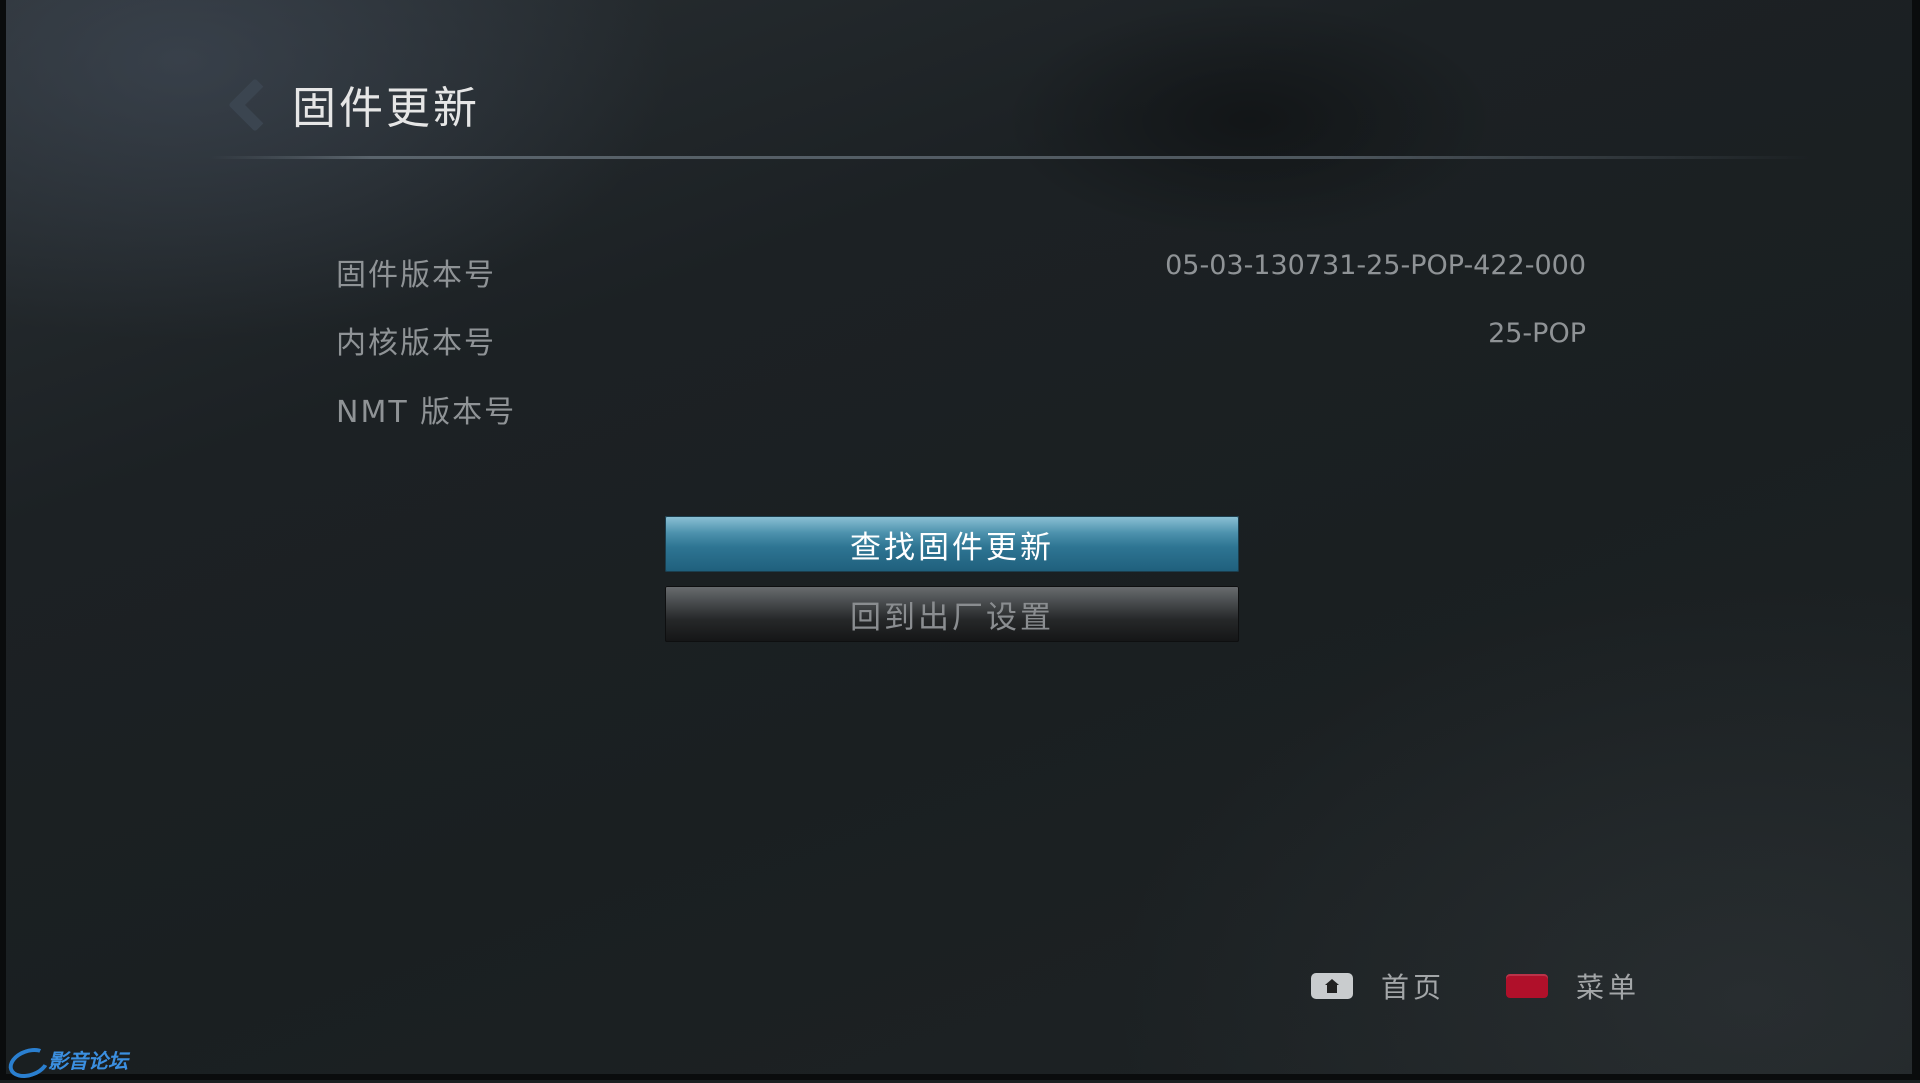 Image resolution: width=1920 pixels, height=1083 pixels. Describe the element at coordinates (88, 1060) in the screenshot. I see `watermark-text: 影音论坛` at that location.